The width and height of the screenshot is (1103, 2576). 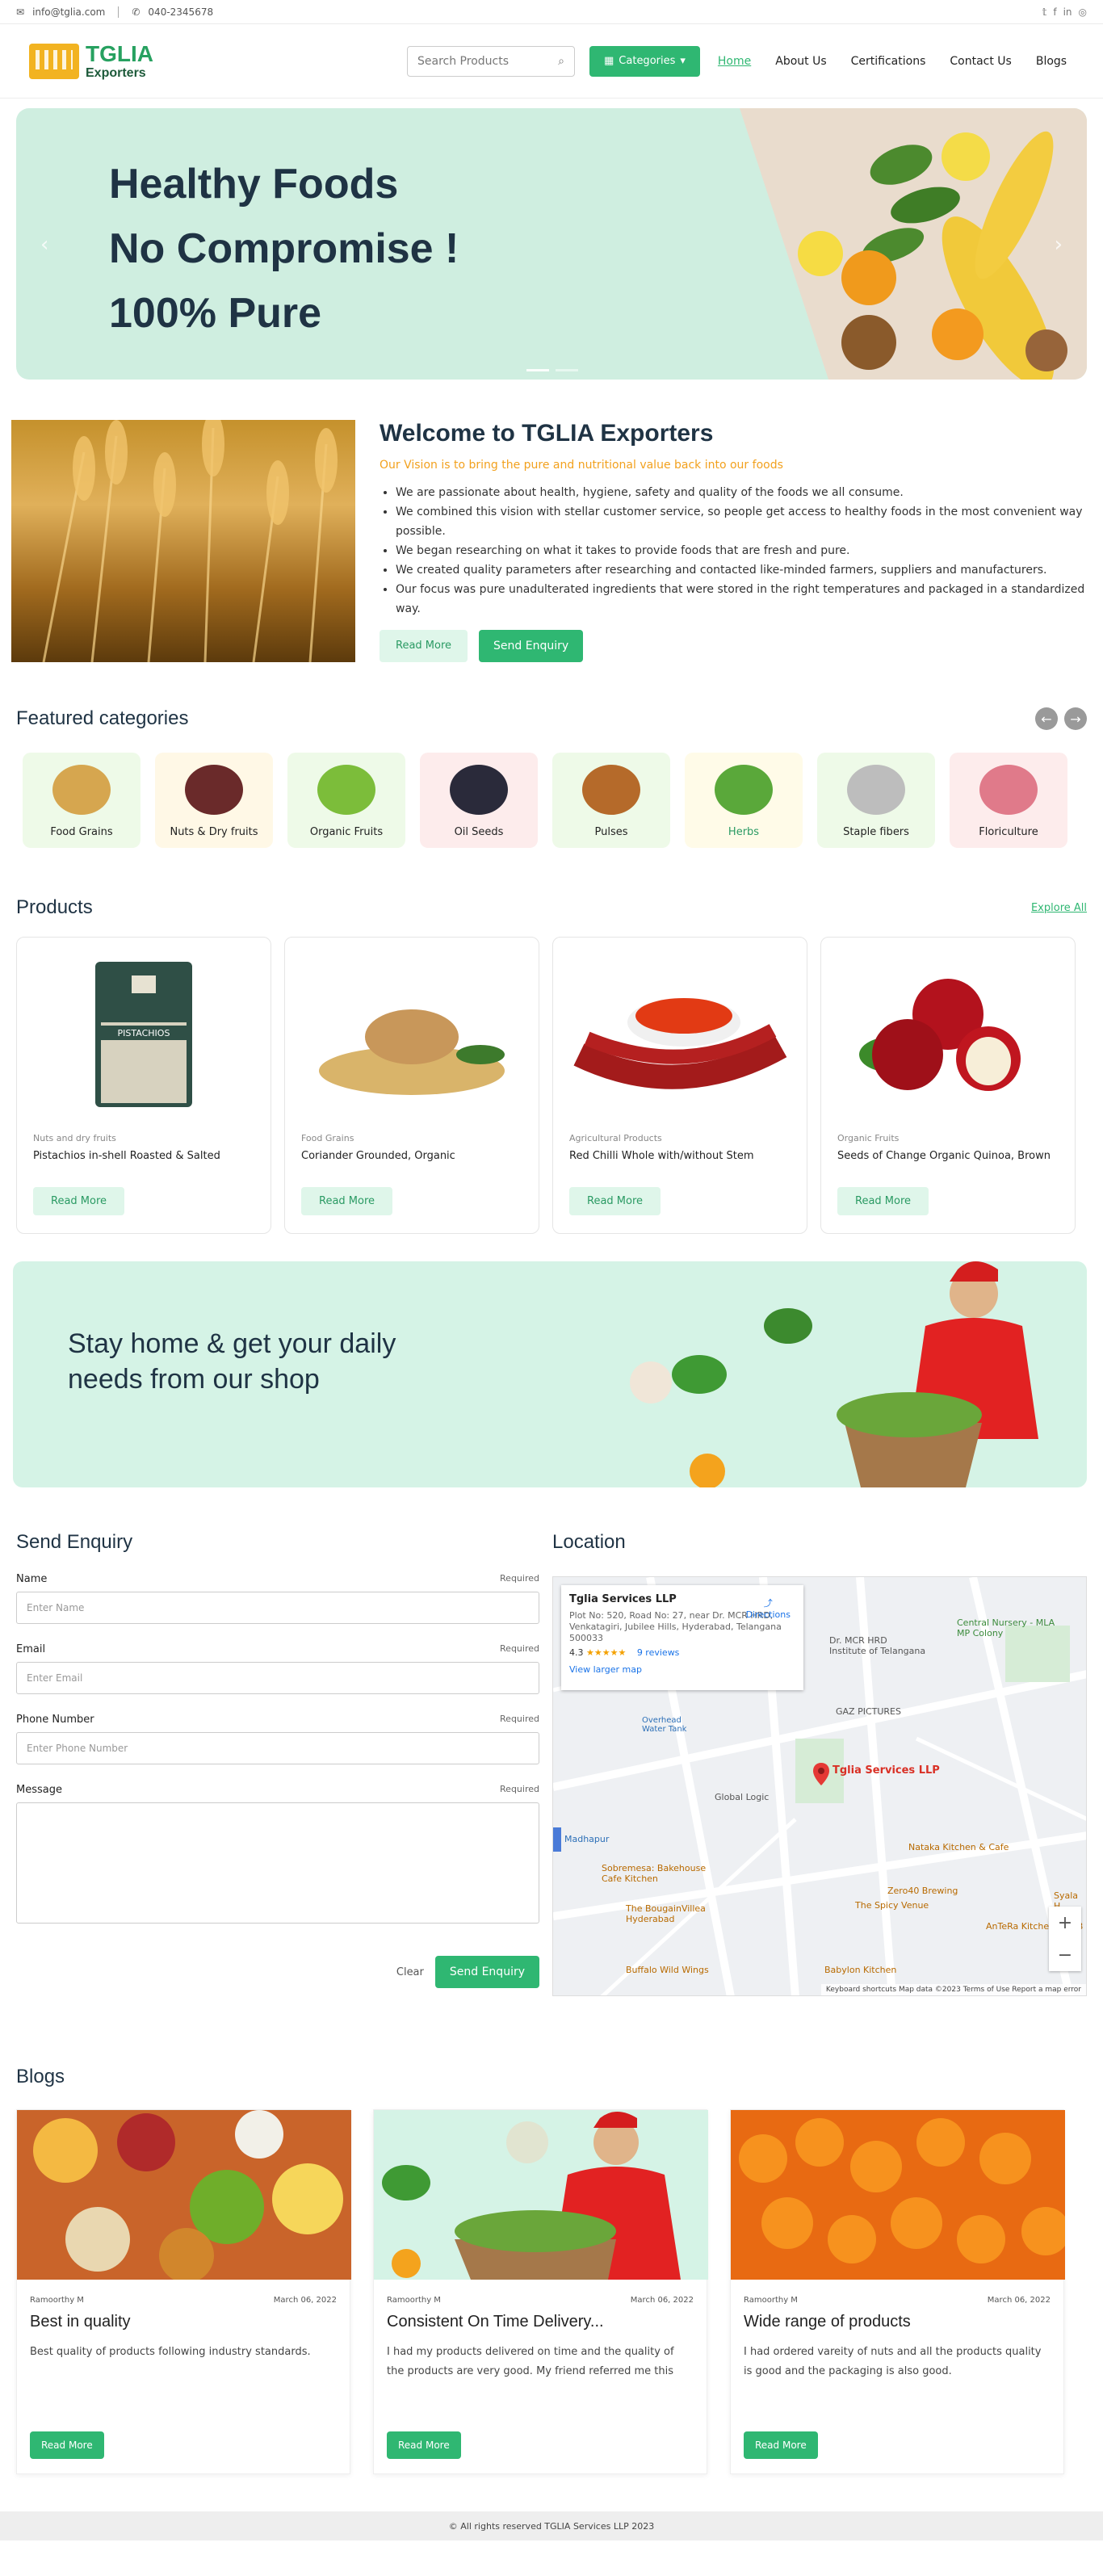 What do you see at coordinates (232, 1343) in the screenshot?
I see `banner-line1: Stay home & get your daily` at bounding box center [232, 1343].